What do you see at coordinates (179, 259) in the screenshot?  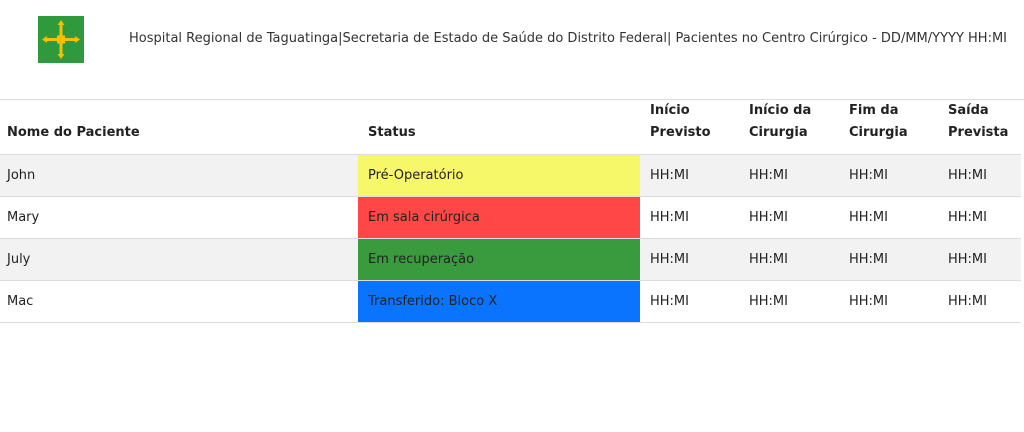 I see `patient-name-cell: July` at bounding box center [179, 259].